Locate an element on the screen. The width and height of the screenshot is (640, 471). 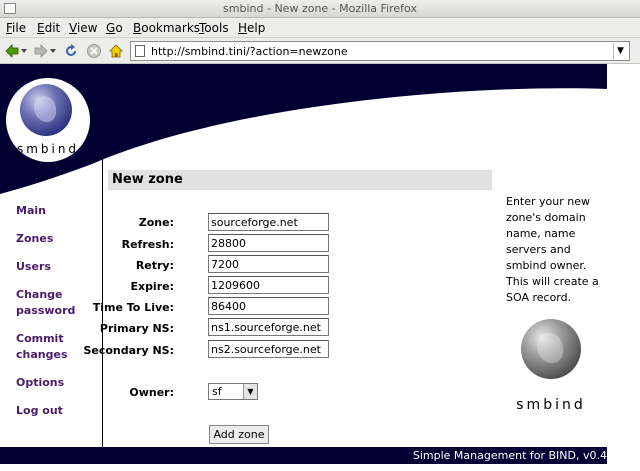
secondary-ns-field is located at coordinates (268, 349).